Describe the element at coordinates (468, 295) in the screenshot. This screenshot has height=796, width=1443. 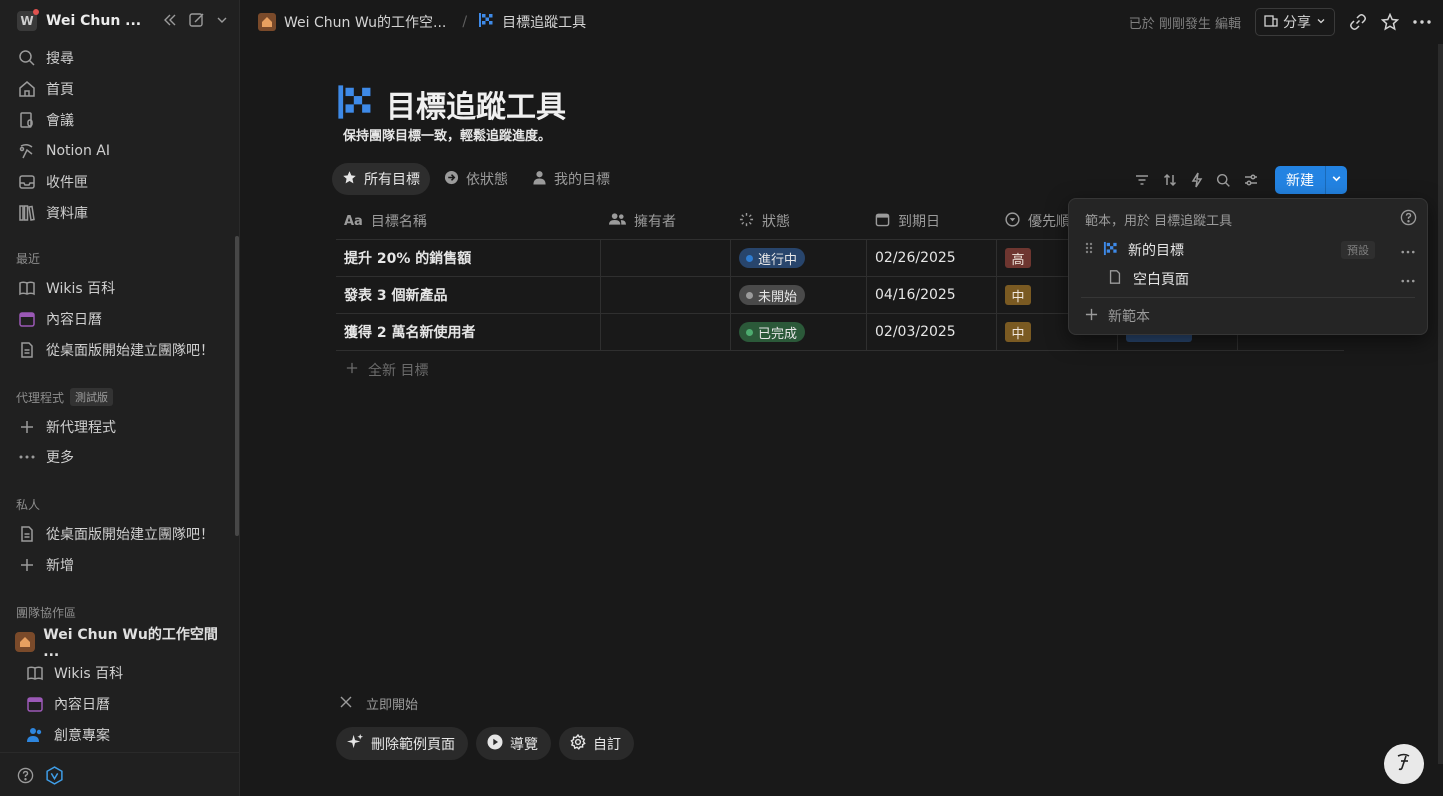
I see `goal-title-cell: 發表 3 個新產品` at that location.